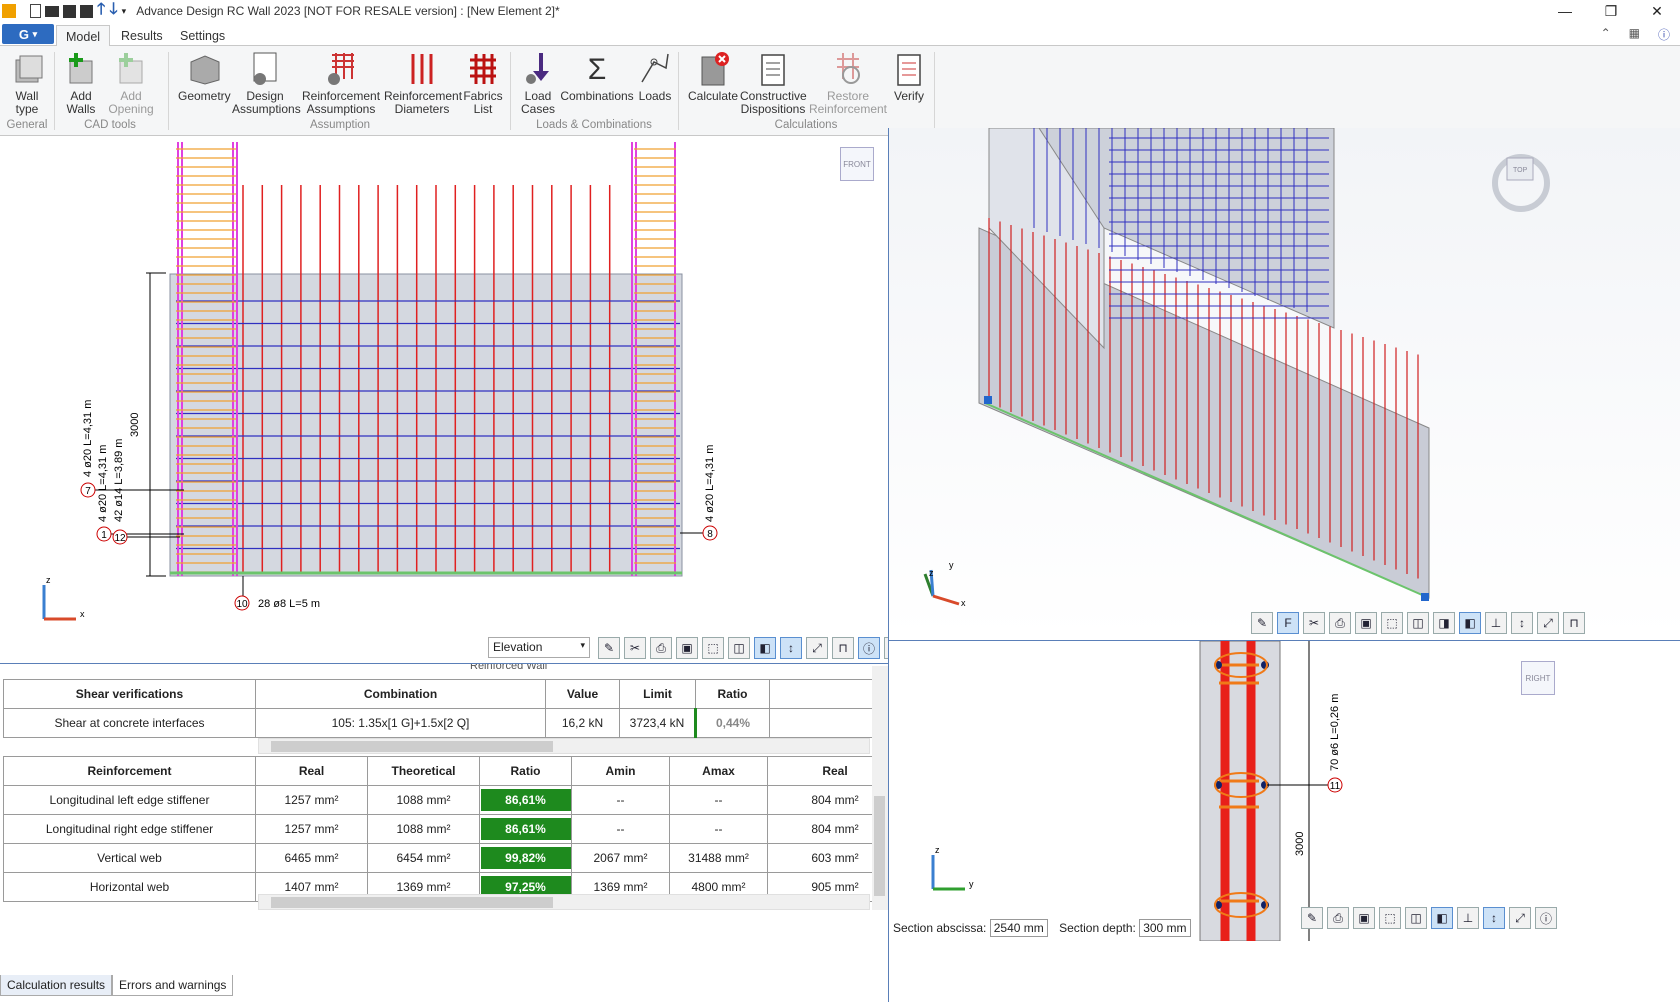 Image resolution: width=1680 pixels, height=1002 pixels. I want to click on verify-button: Verify, so click(909, 75).